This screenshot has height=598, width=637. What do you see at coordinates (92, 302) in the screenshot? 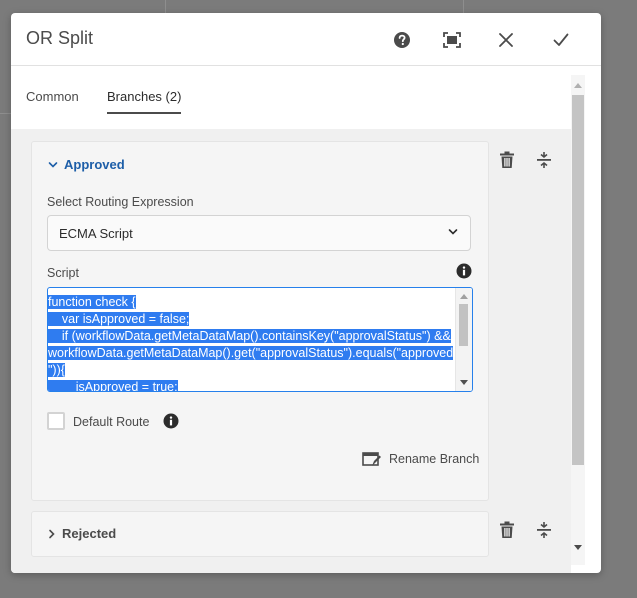
I see `code-line: function check {` at bounding box center [92, 302].